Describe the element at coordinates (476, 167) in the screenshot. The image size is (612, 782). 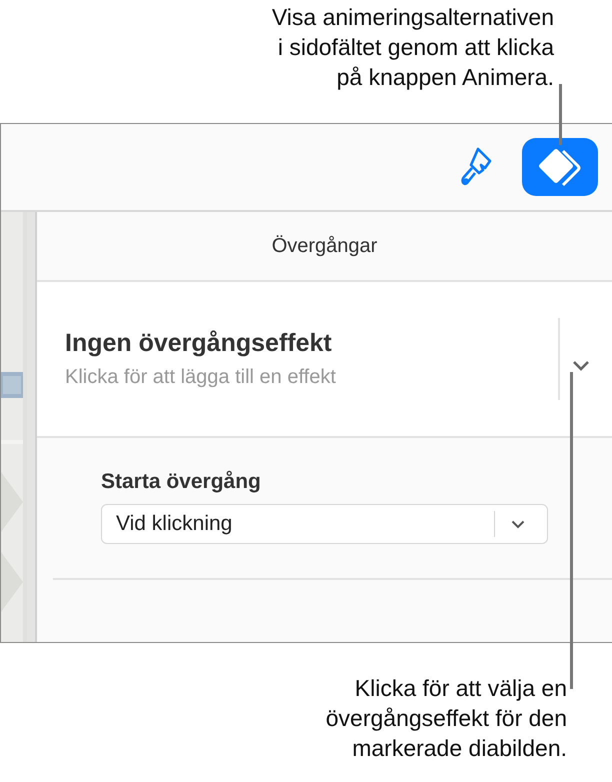
I see `paintbrush-icon` at that location.